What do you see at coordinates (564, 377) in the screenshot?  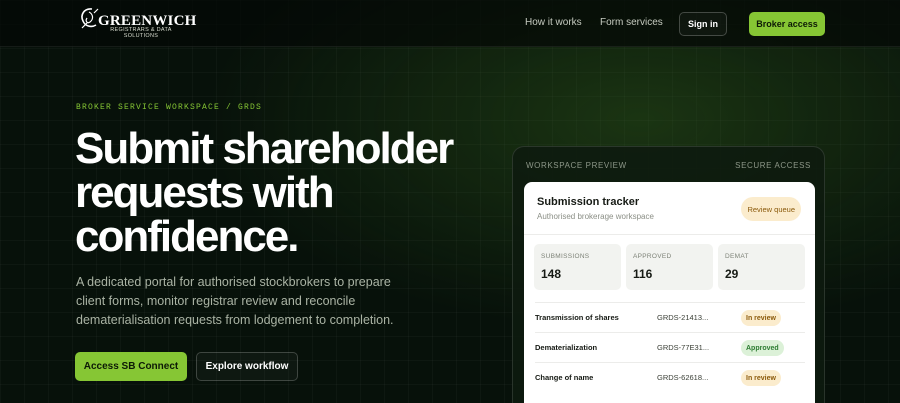 I see `request-name: Change of name` at bounding box center [564, 377].